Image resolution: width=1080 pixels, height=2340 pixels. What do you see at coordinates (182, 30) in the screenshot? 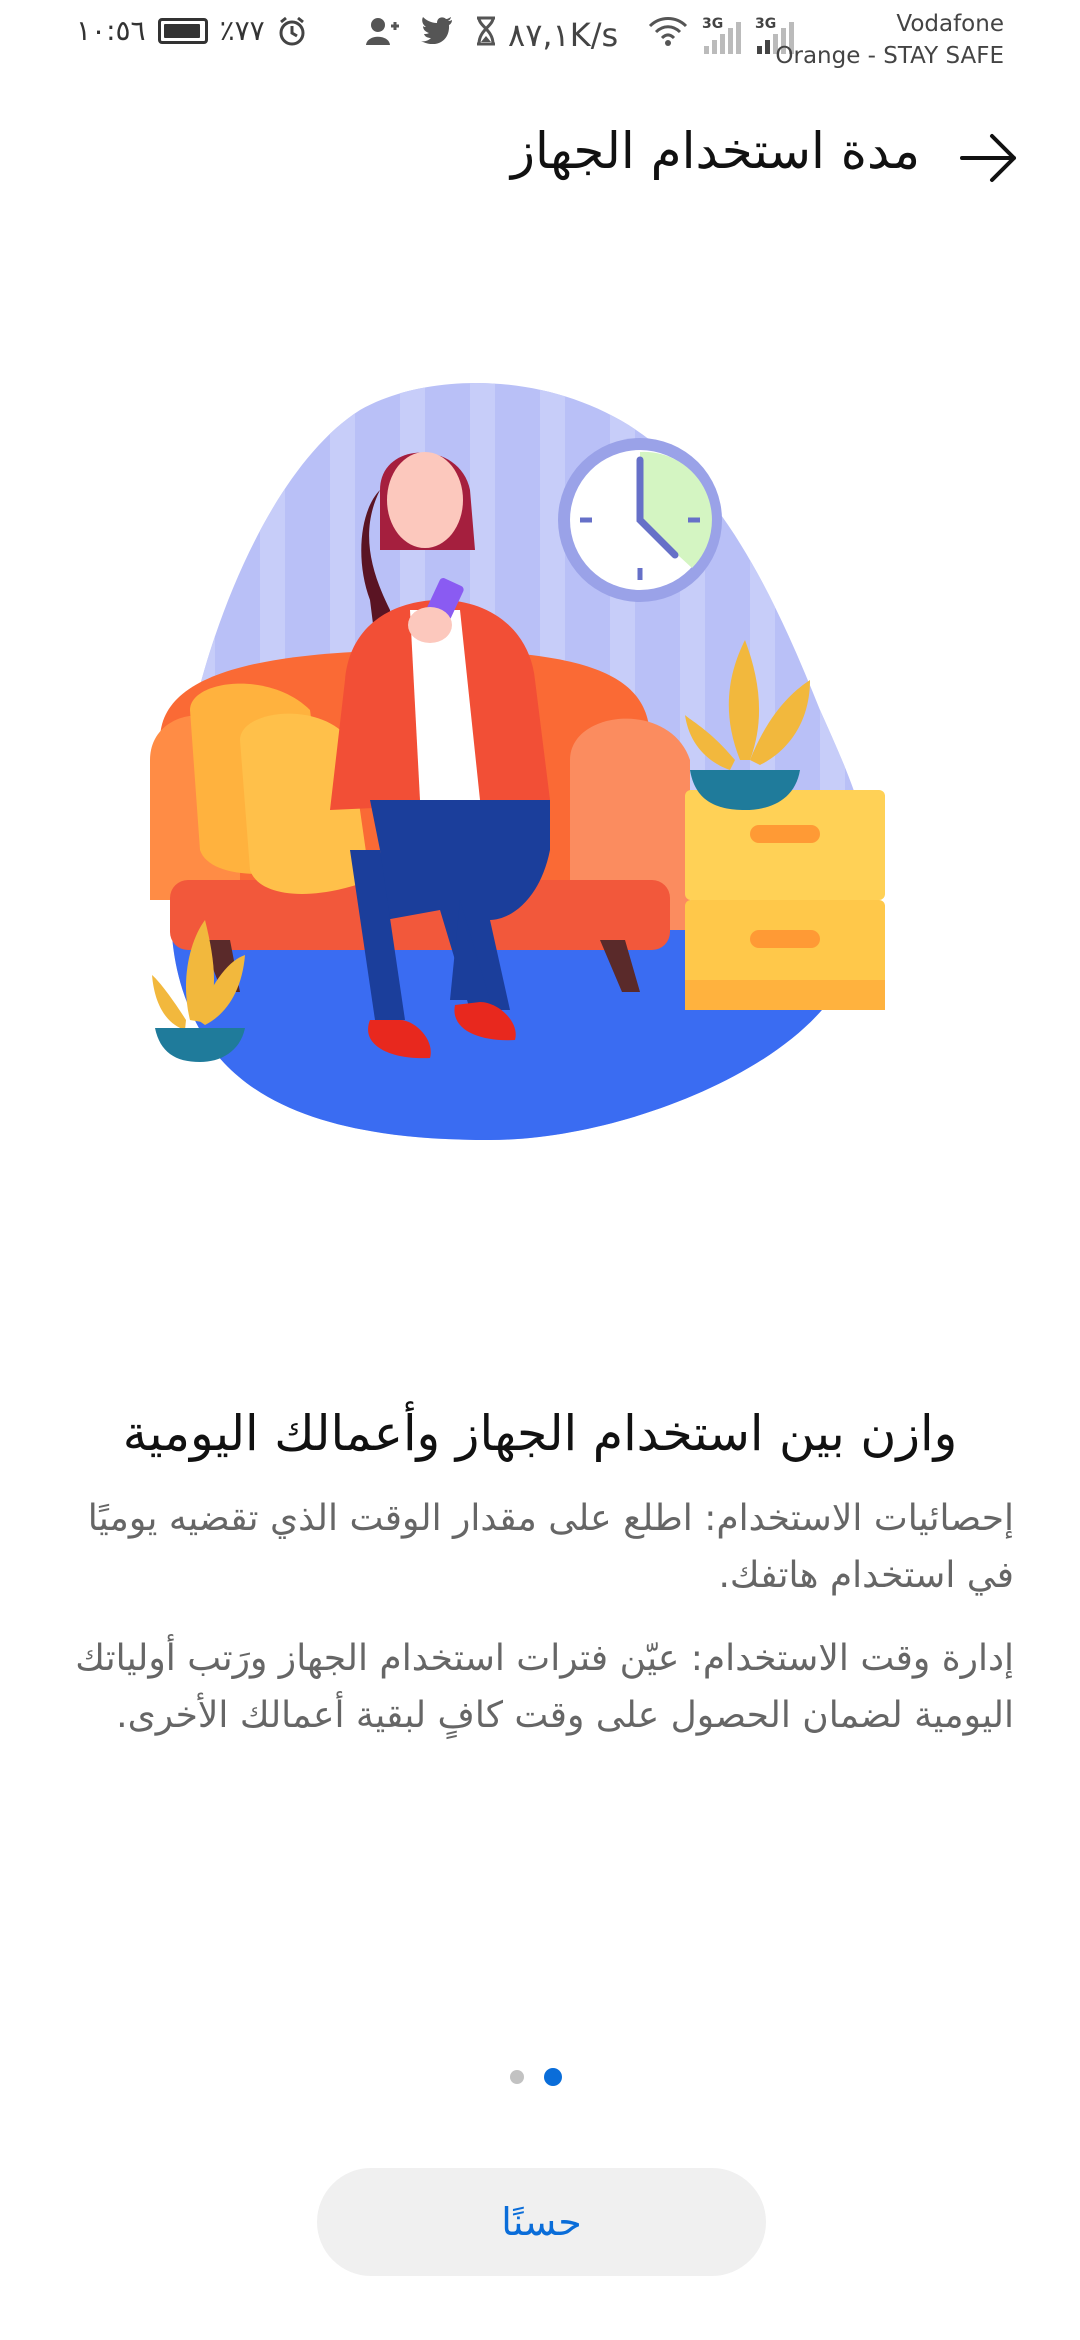
I see `battery-icon` at bounding box center [182, 30].